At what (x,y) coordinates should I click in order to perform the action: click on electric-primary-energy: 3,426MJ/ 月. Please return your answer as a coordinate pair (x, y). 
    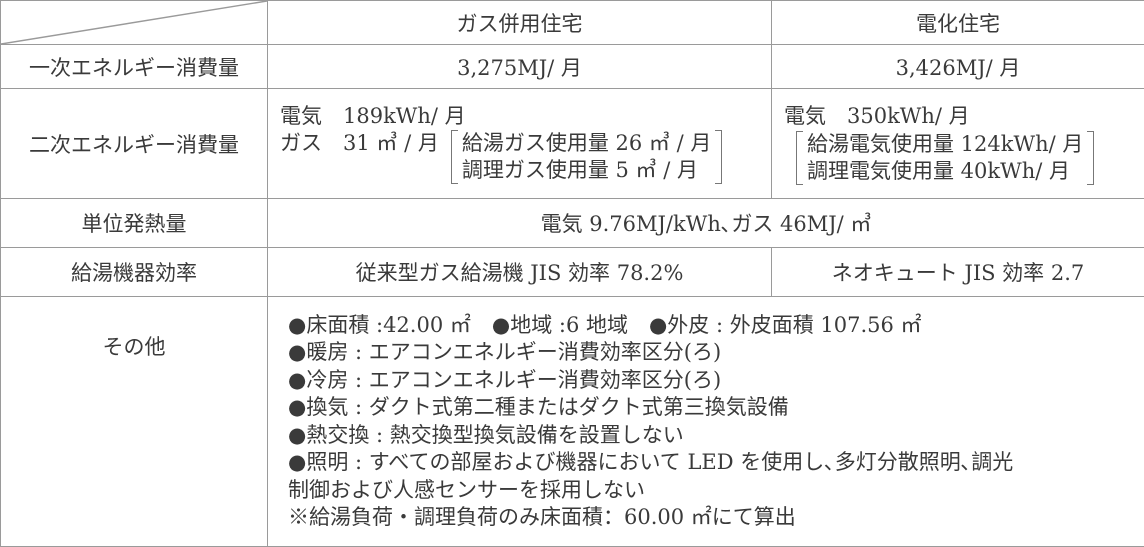
    Looking at the image, I should click on (958, 67).